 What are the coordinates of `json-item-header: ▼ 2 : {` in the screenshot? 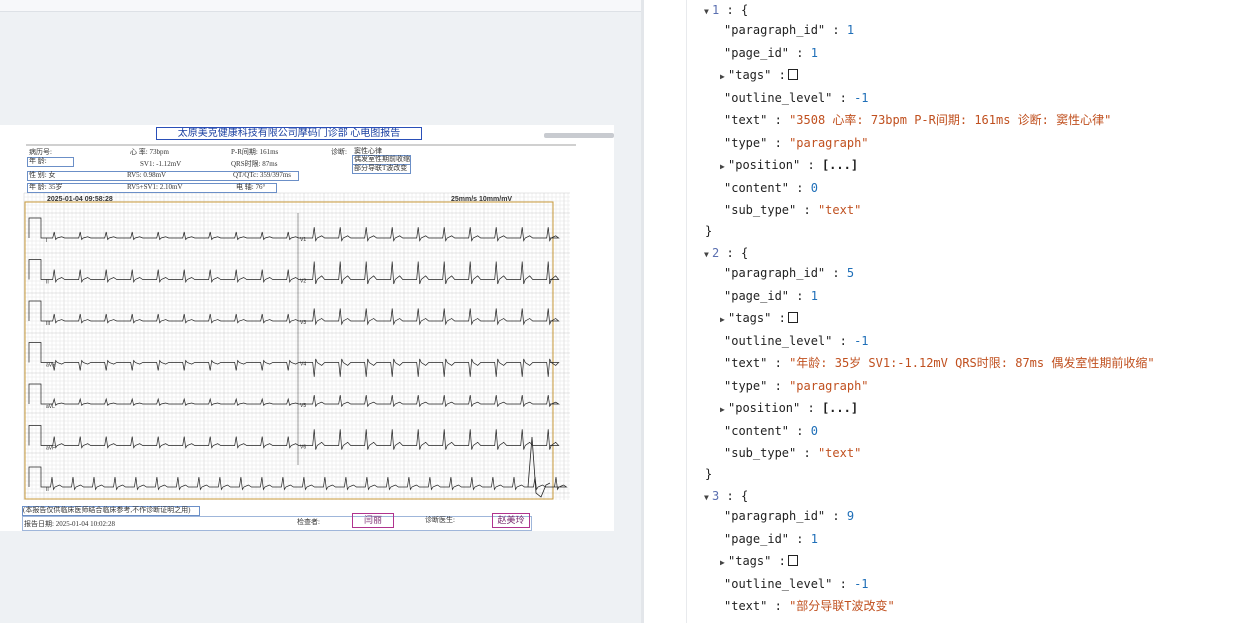 It's located at (726, 253).